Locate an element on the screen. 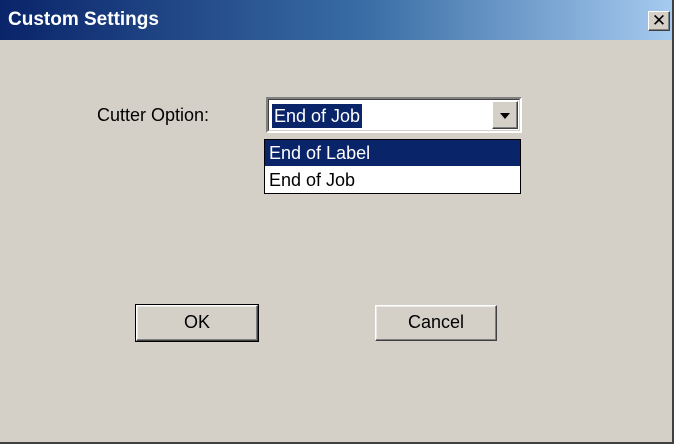  cutter-option-value: End of Job is located at coordinates (317, 116).